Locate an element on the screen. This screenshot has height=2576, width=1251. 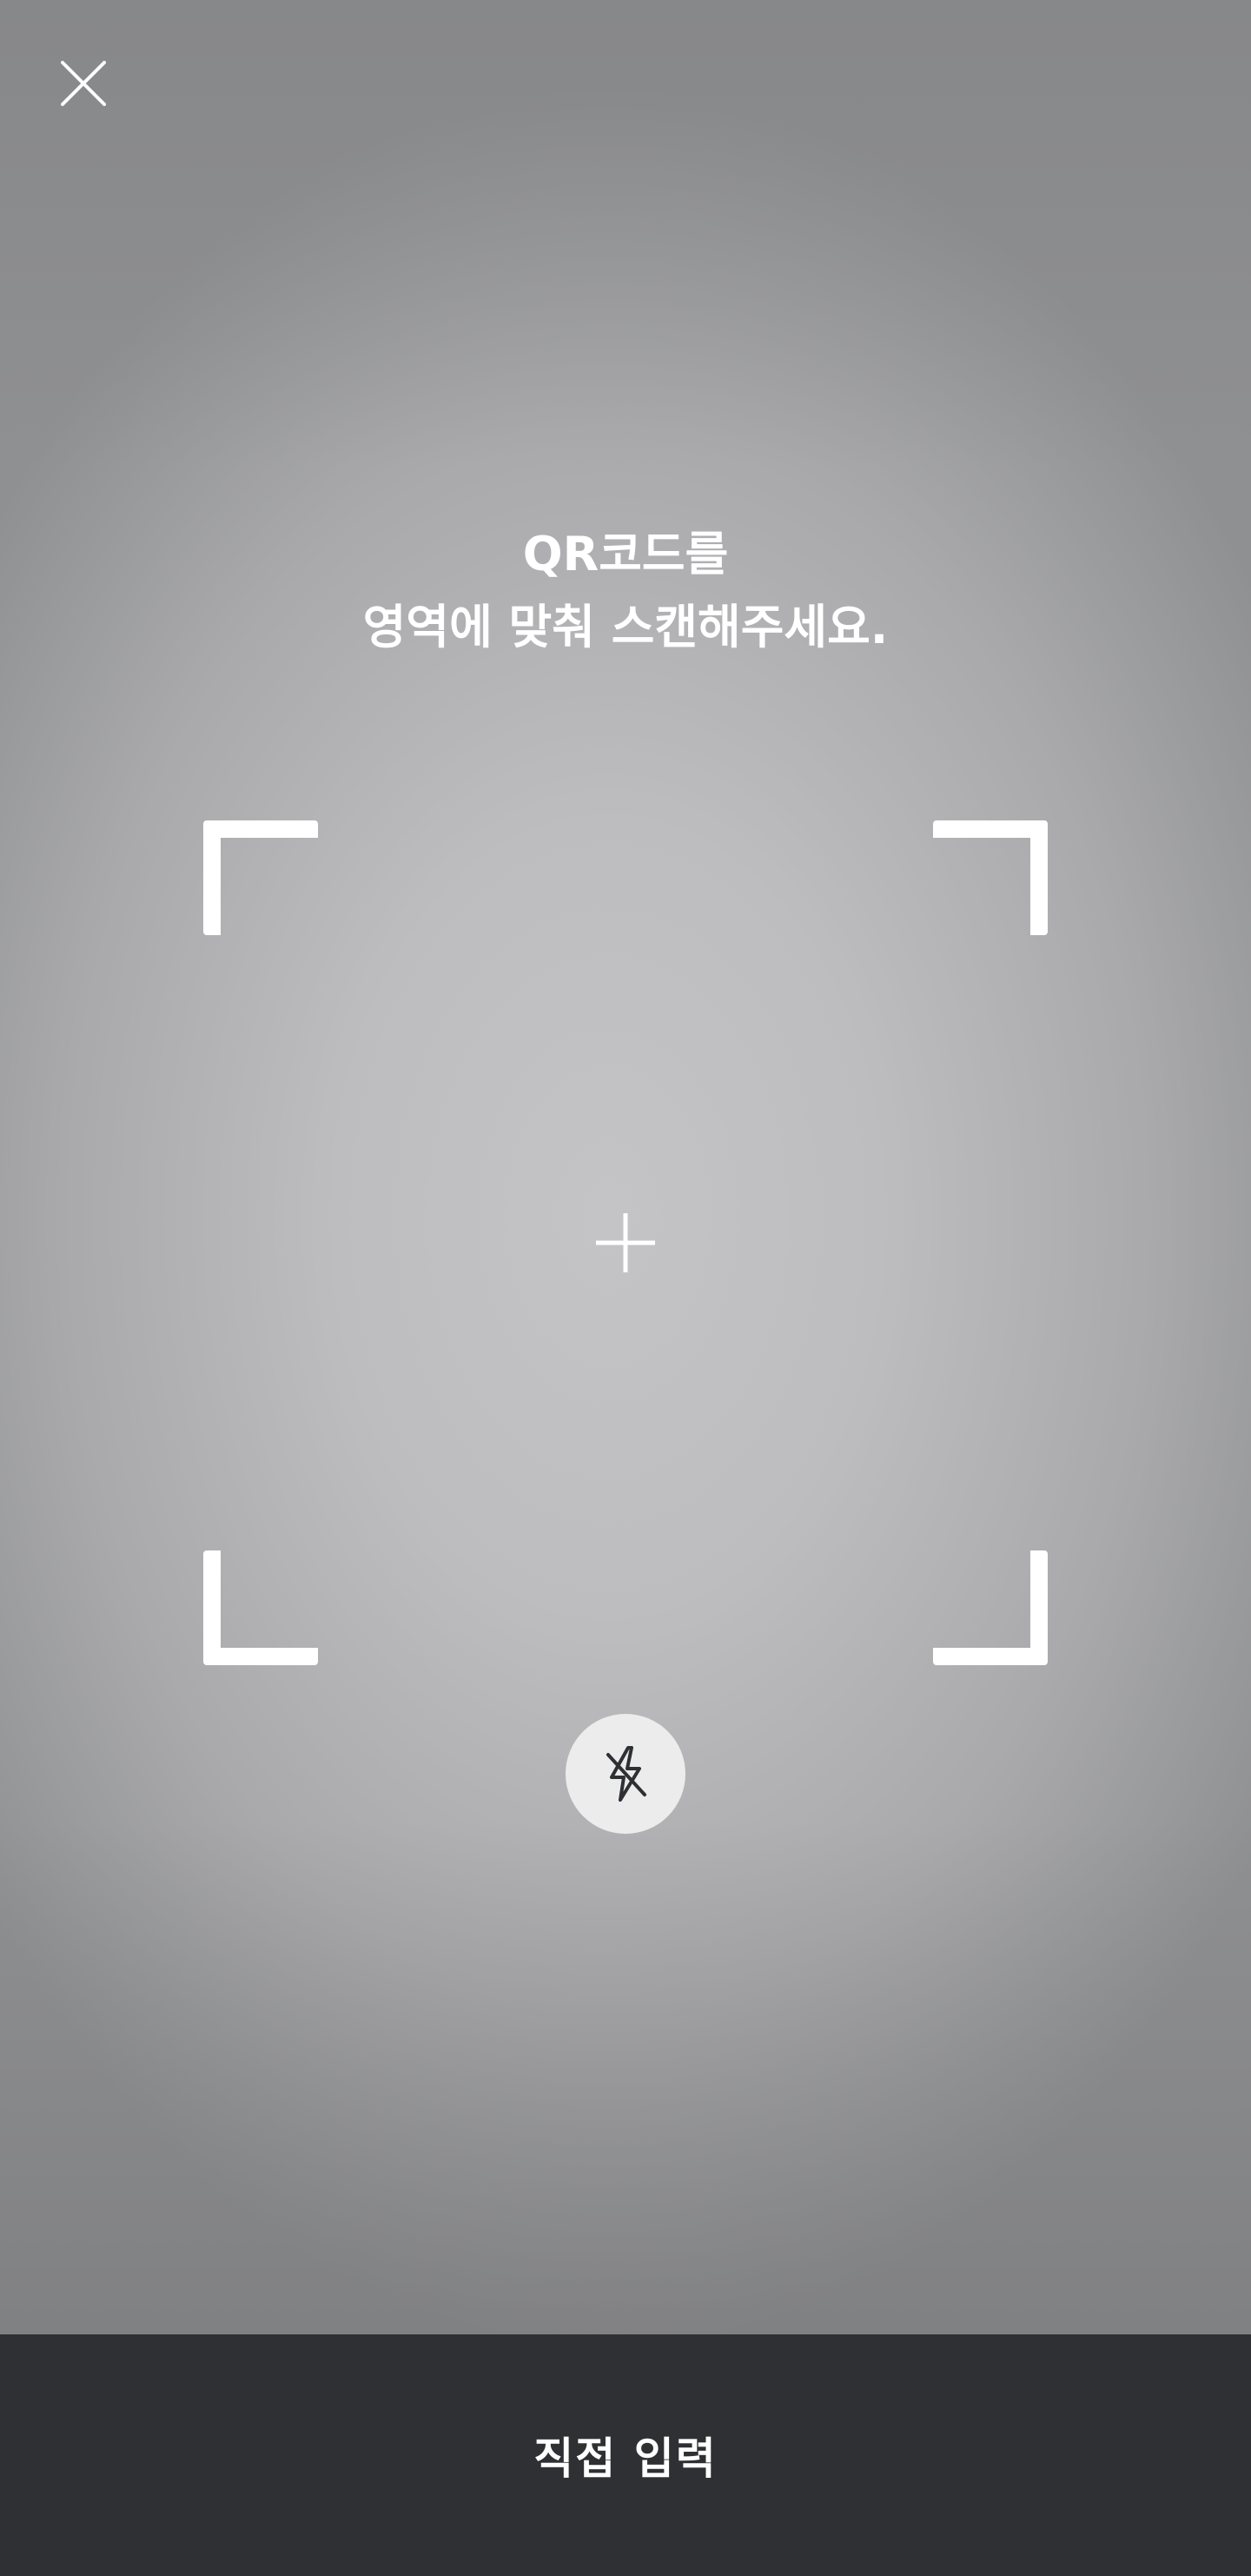
scan-instruction: QR코드를 영역에 맞춰 스캔해주세요. is located at coordinates (625, 591).